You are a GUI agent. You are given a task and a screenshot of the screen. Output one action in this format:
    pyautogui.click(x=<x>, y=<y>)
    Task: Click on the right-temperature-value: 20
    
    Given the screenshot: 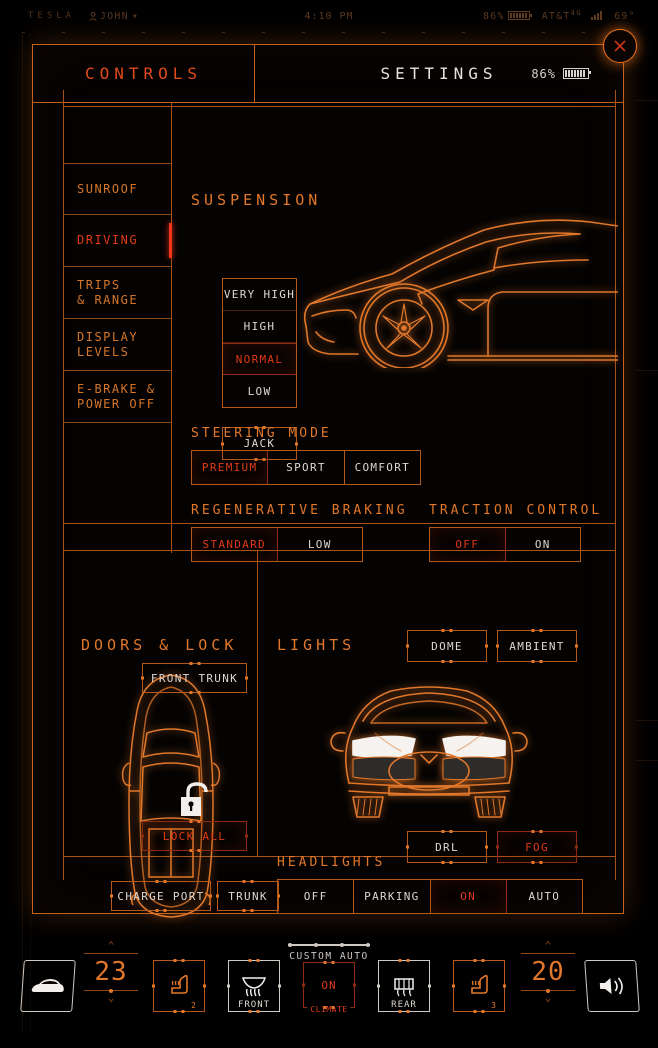 What is the action you would take?
    pyautogui.click(x=548, y=972)
    